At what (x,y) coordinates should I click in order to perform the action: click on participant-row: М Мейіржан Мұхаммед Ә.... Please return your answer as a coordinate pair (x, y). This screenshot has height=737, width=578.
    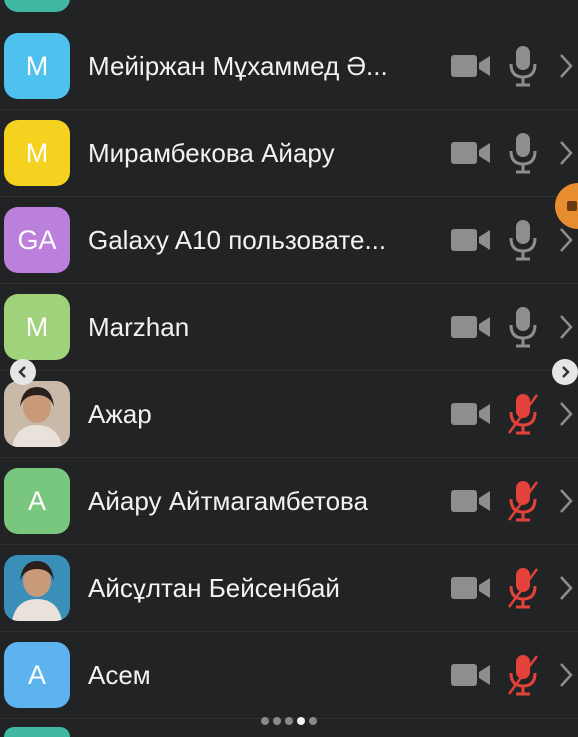
    Looking at the image, I should click on (289, 66).